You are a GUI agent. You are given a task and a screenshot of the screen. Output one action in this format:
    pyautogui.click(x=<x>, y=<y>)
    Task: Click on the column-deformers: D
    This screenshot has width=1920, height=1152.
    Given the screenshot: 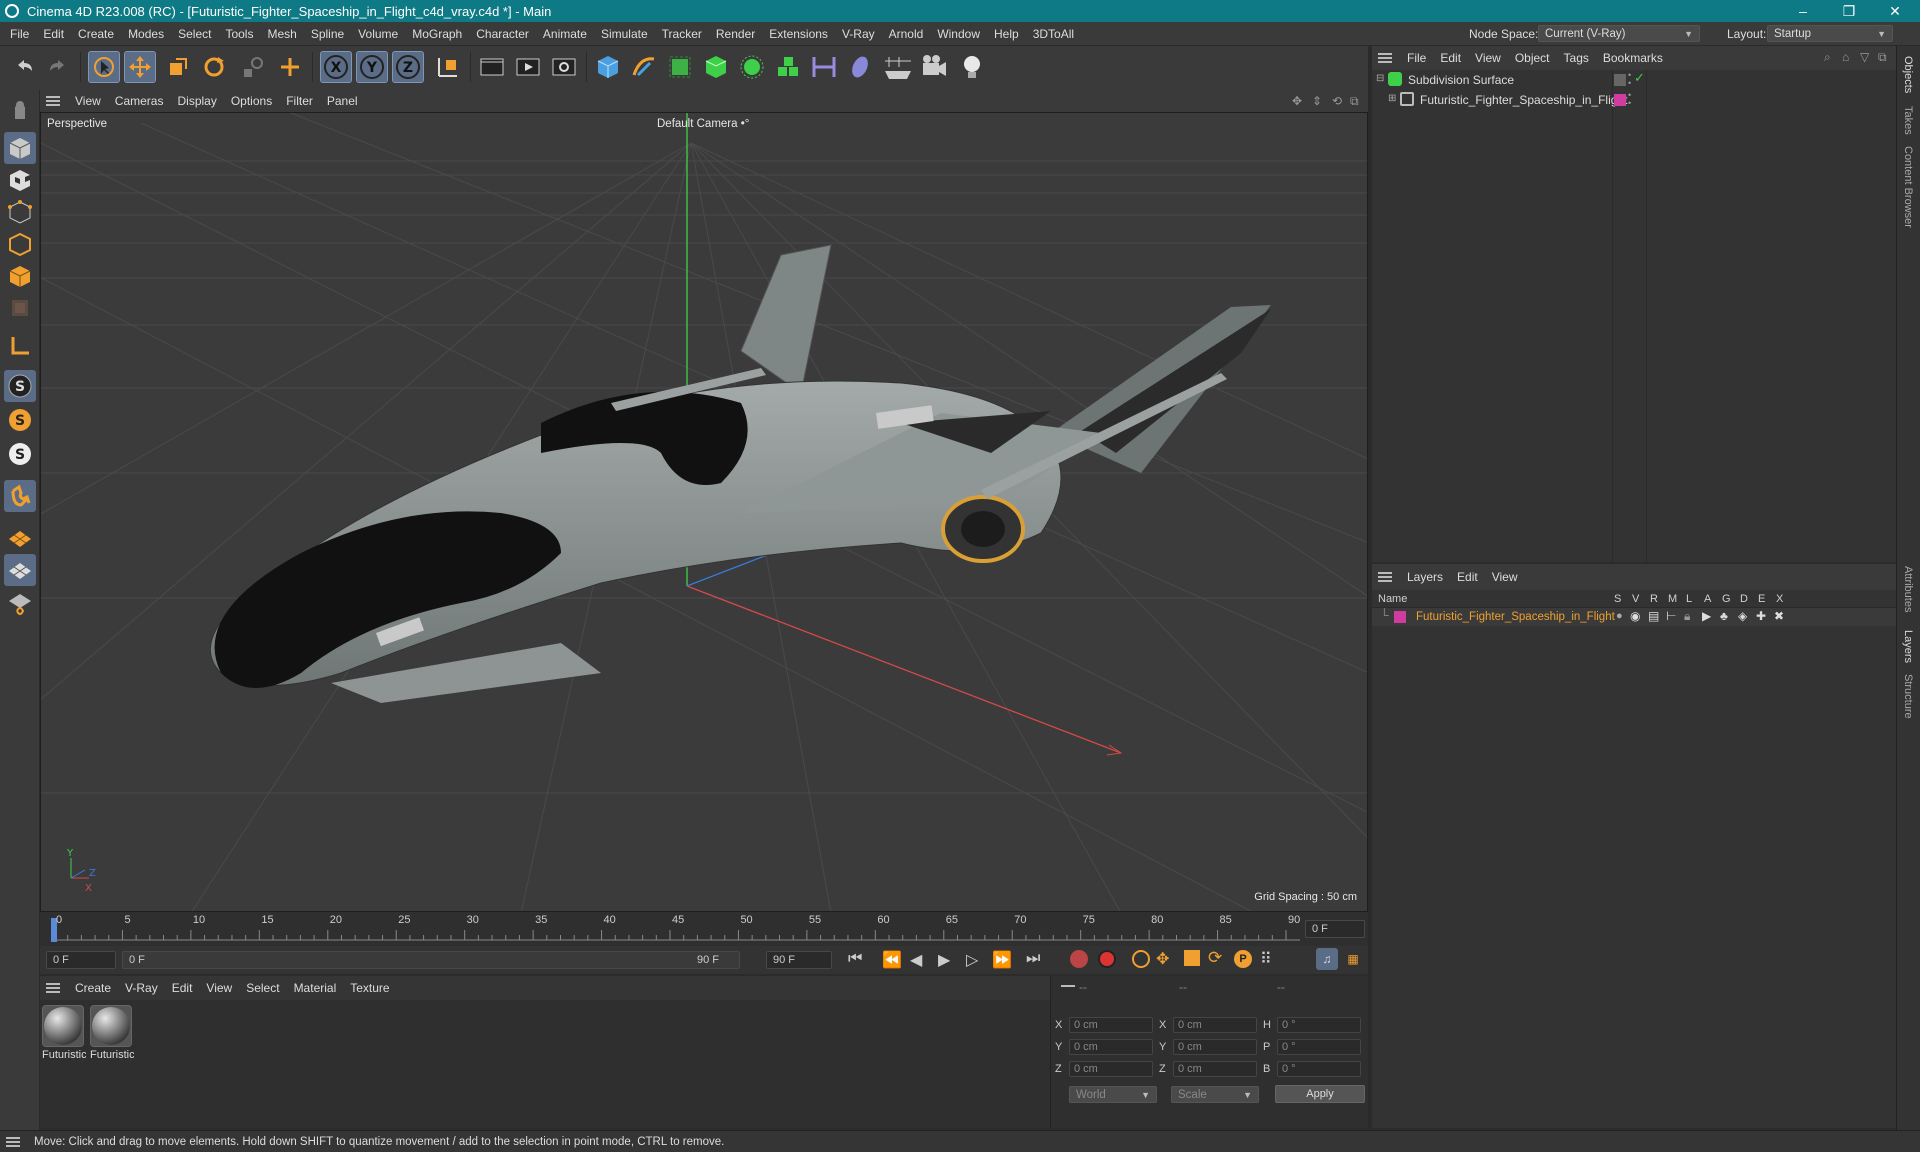 What is the action you would take?
    pyautogui.click(x=1744, y=599)
    